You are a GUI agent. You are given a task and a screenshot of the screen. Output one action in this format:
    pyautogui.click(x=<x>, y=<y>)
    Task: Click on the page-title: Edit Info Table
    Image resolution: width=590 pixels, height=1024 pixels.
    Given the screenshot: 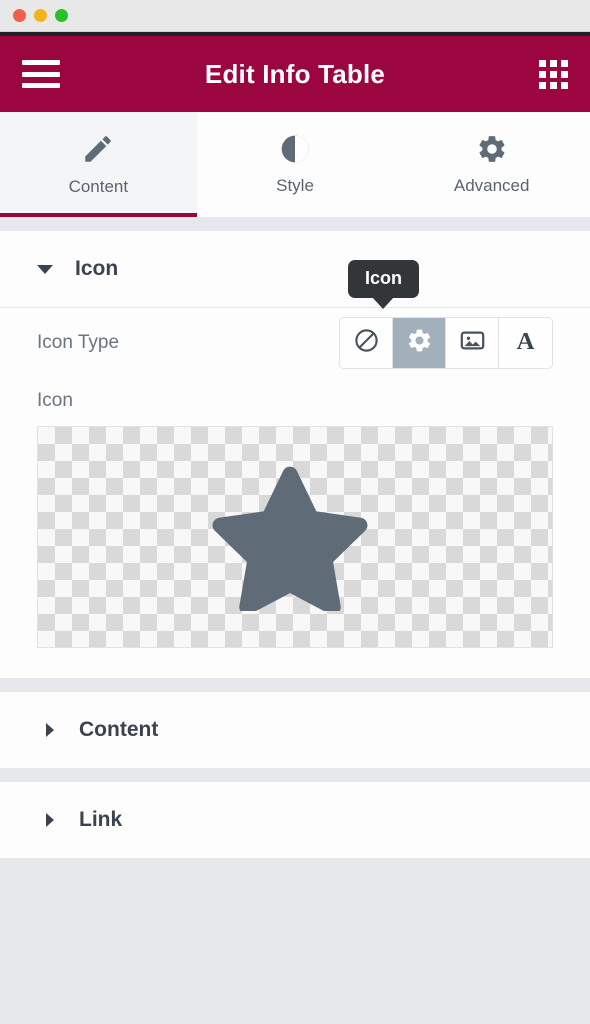 What is the action you would take?
    pyautogui.click(x=295, y=73)
    